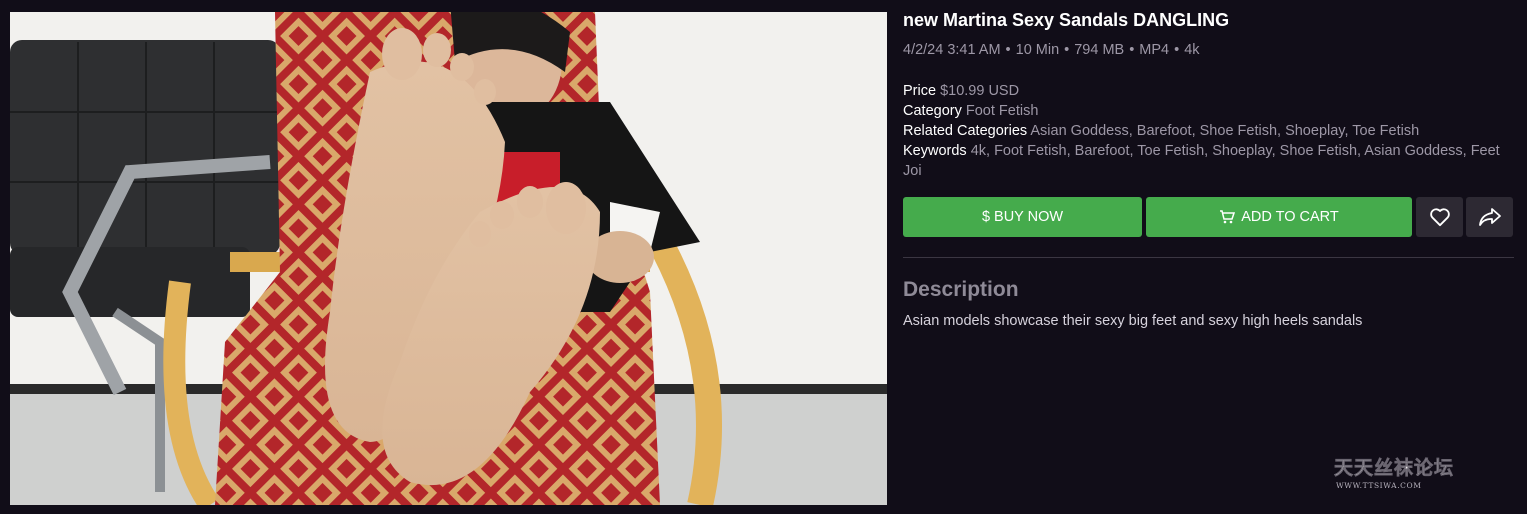 The height and width of the screenshot is (514, 1527). What do you see at coordinates (1154, 50) in the screenshot?
I see `meta-format: MP4` at bounding box center [1154, 50].